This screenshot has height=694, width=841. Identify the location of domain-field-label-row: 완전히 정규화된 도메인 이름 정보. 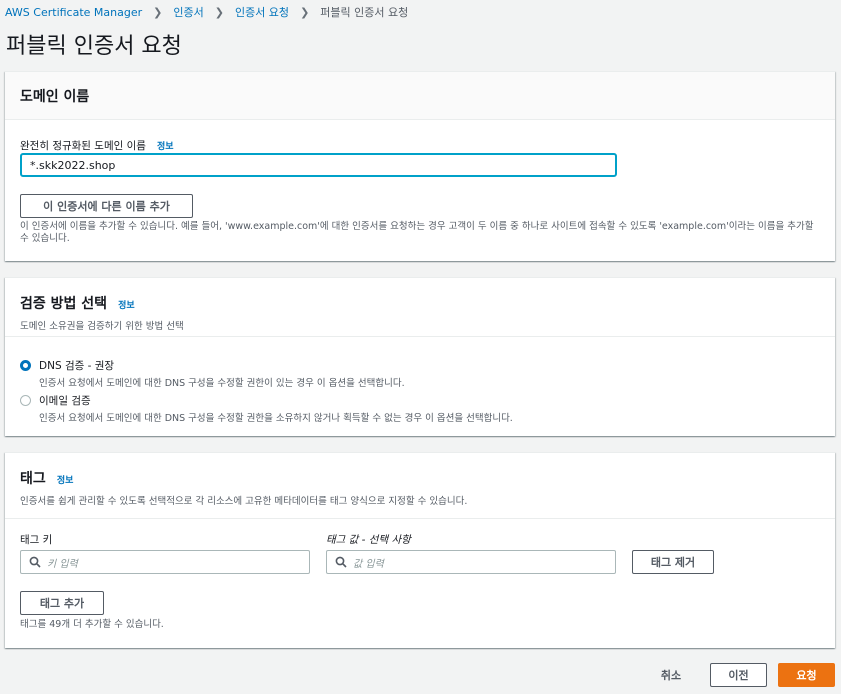
(97, 143).